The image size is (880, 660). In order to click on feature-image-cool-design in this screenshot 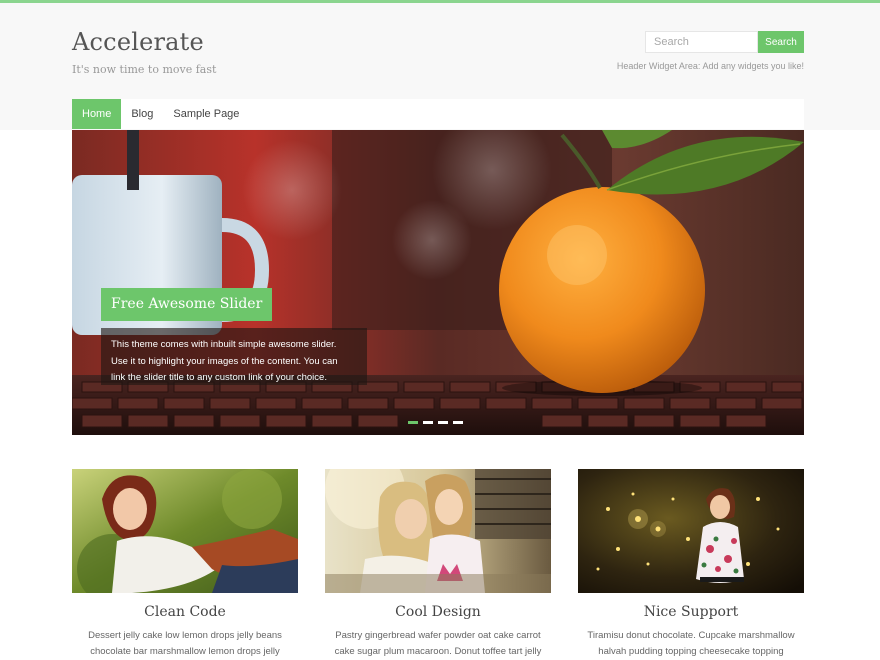, I will do `click(438, 531)`.